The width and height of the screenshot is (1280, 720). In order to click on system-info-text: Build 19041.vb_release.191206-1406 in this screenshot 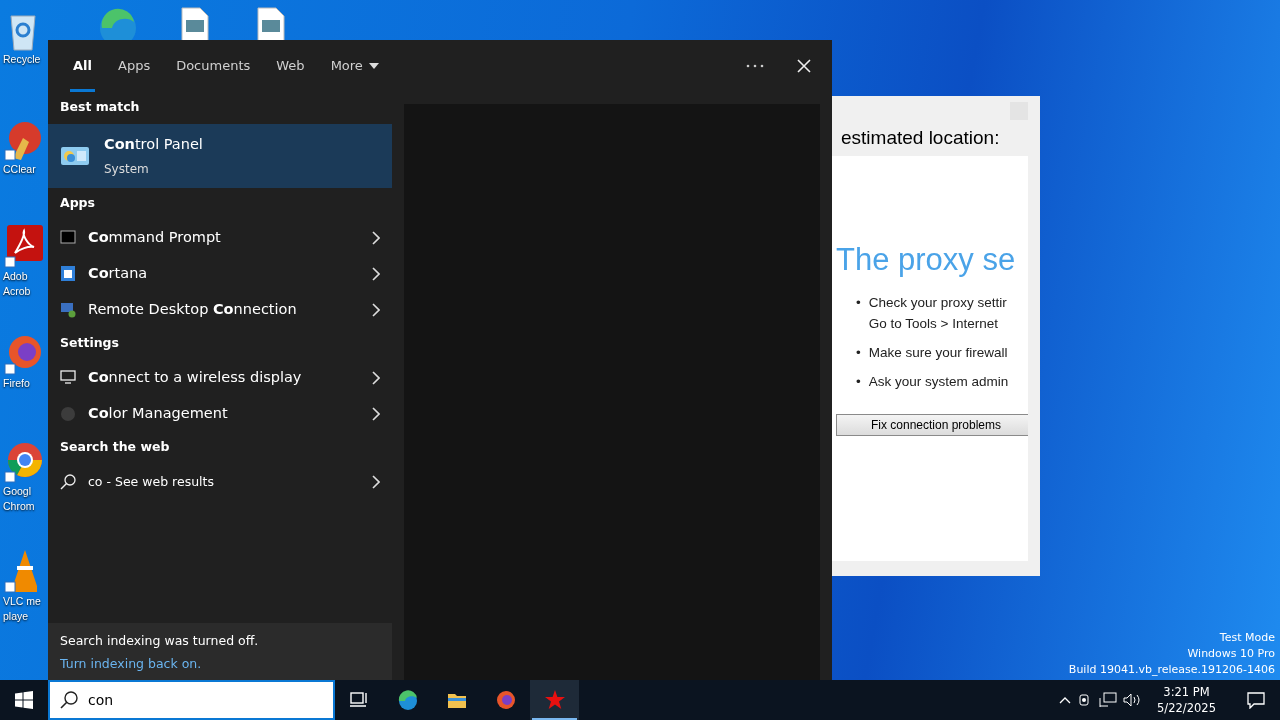, I will do `click(1171, 670)`.